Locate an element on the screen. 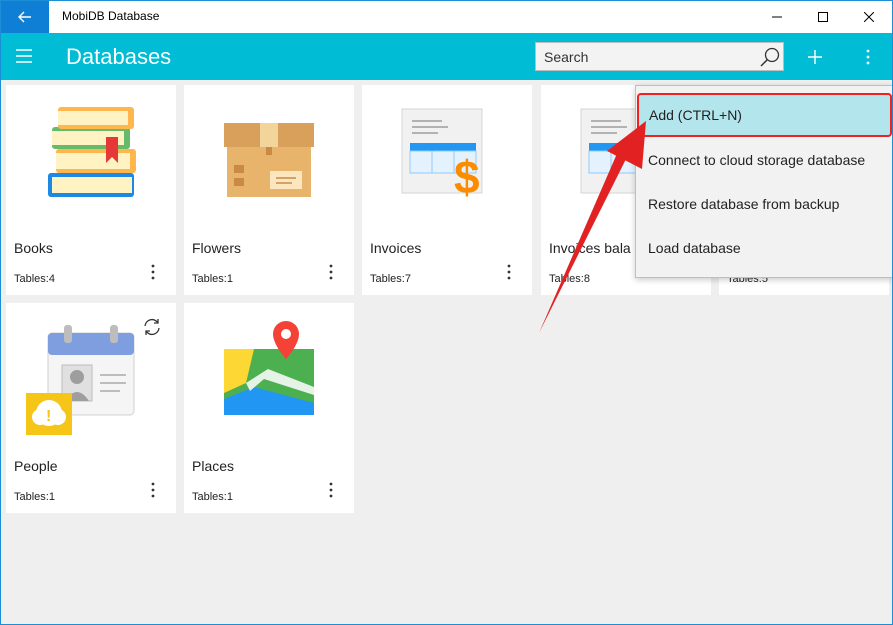 The image size is (893, 625). database-name: Invoices bala is located at coordinates (590, 248).